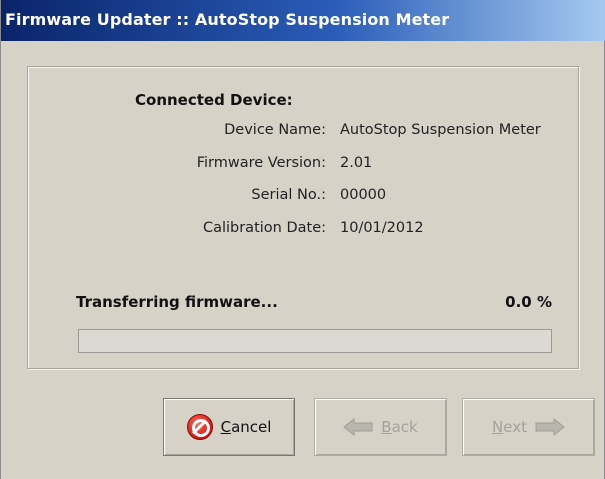 The width and height of the screenshot is (605, 479). I want to click on cancel-button: Cancel, so click(229, 427).